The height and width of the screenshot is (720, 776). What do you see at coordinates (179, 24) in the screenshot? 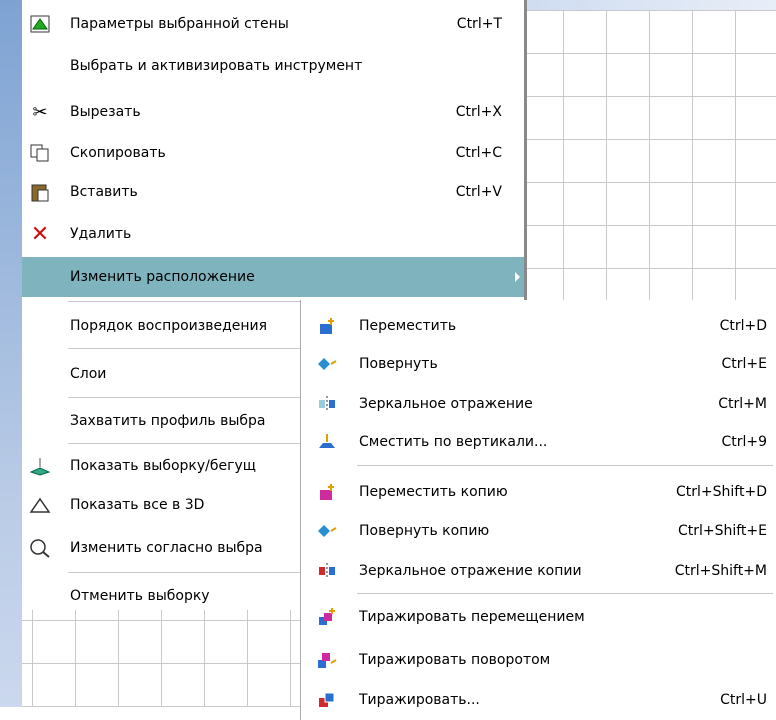
I see `menu-item-label: Параметры выбранной стены` at bounding box center [179, 24].